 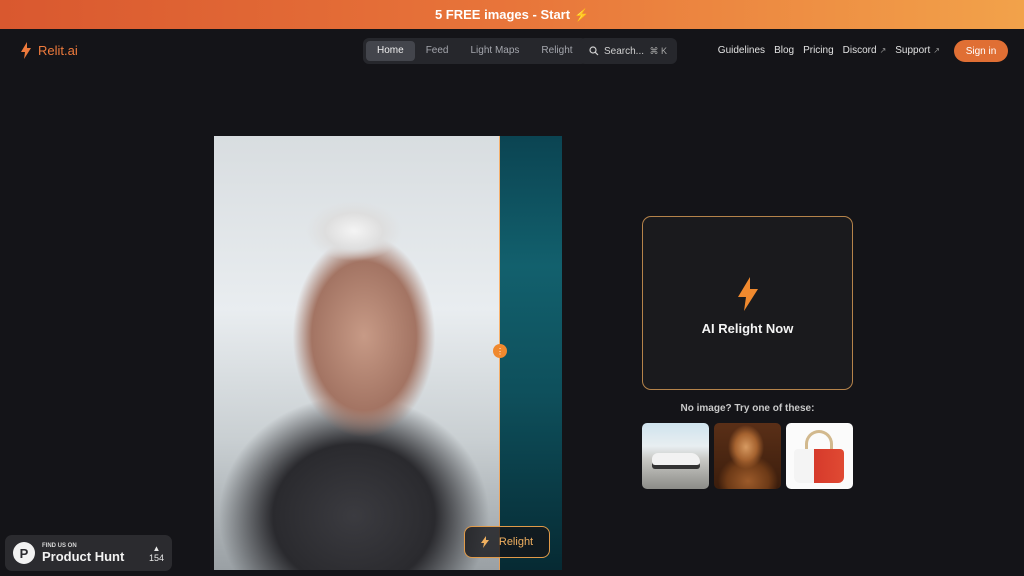 I want to click on tab-home: Home, so click(x=390, y=51).